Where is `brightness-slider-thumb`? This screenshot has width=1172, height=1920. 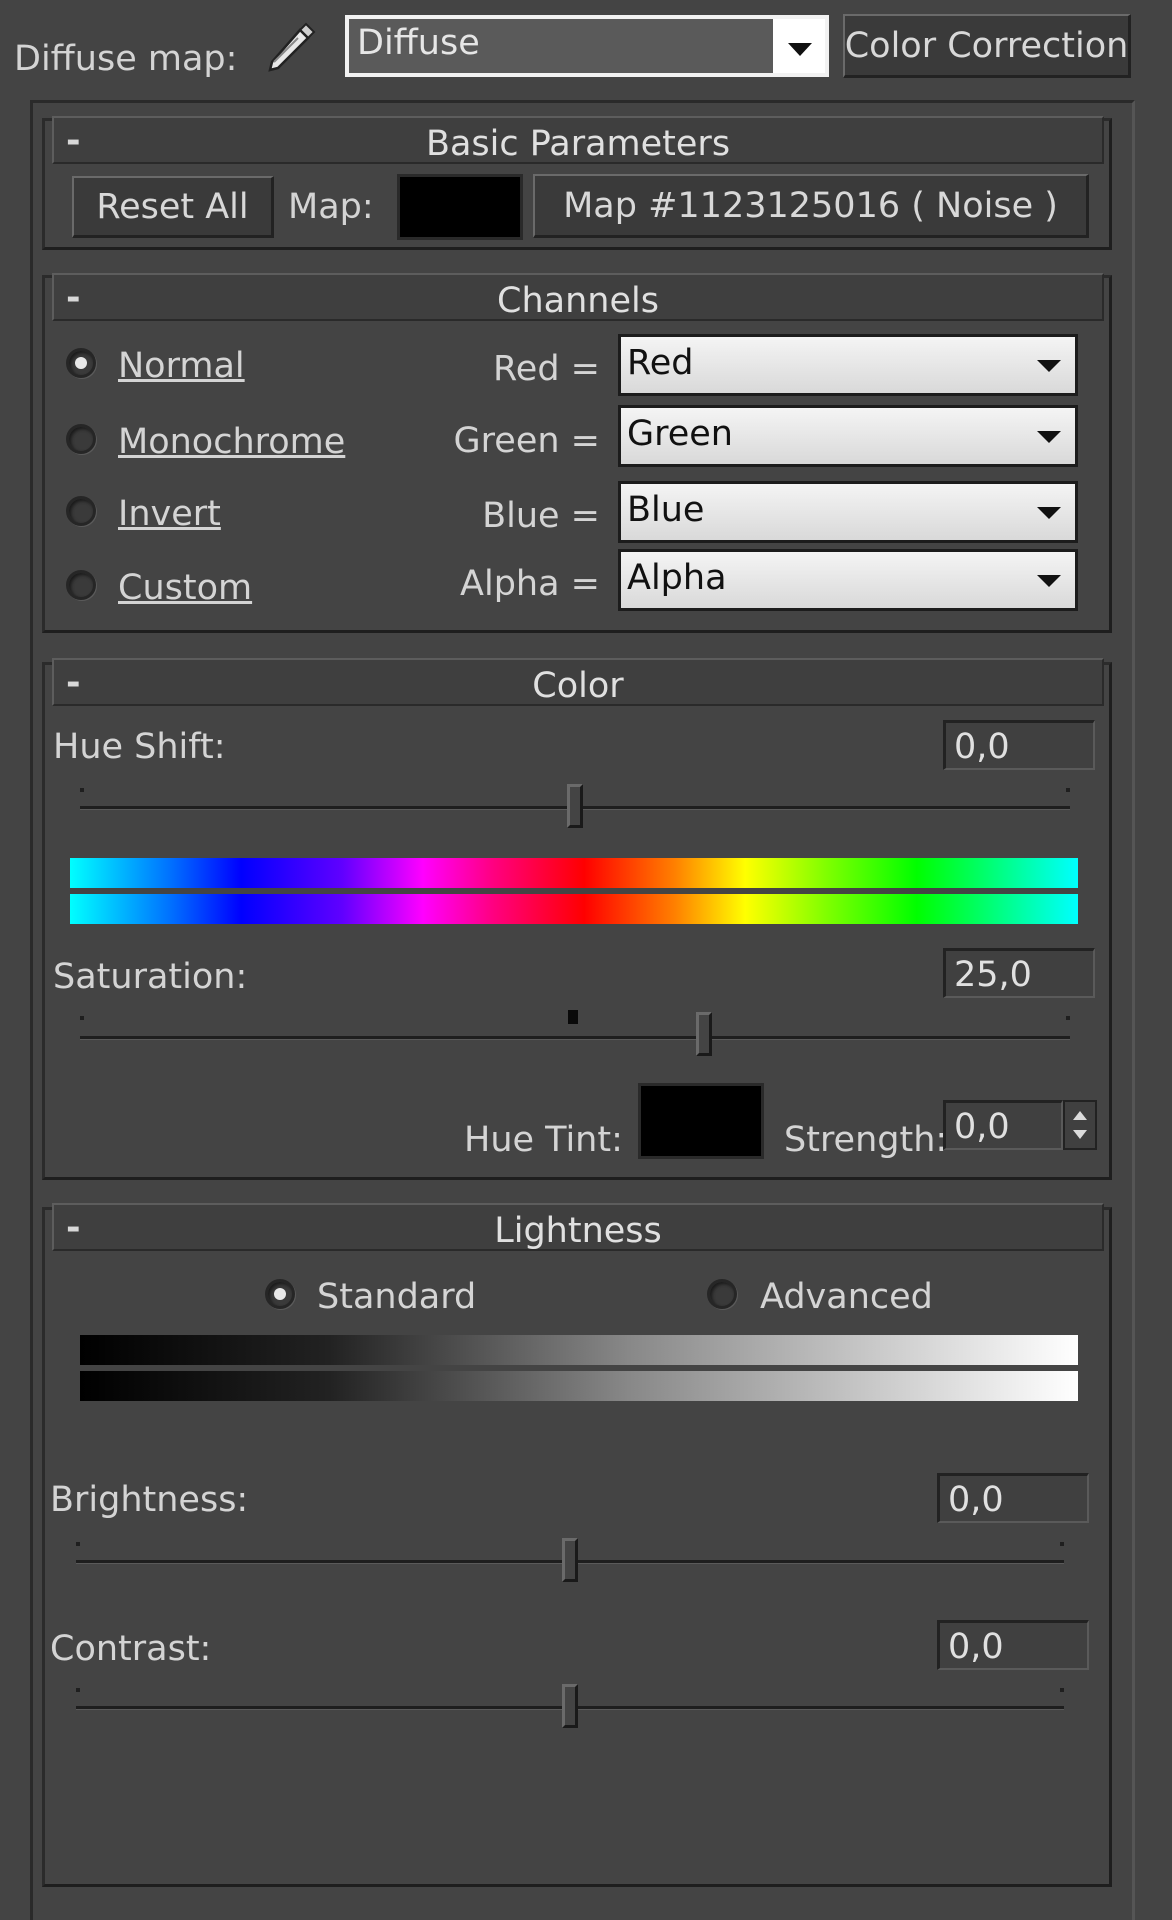 brightness-slider-thumb is located at coordinates (570, 1560).